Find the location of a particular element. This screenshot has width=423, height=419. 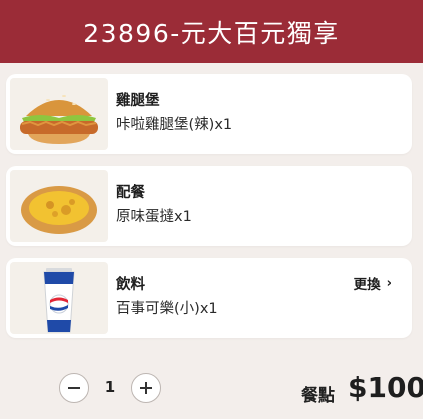

page-title: 23896-元大百元獨享 is located at coordinates (211, 33).